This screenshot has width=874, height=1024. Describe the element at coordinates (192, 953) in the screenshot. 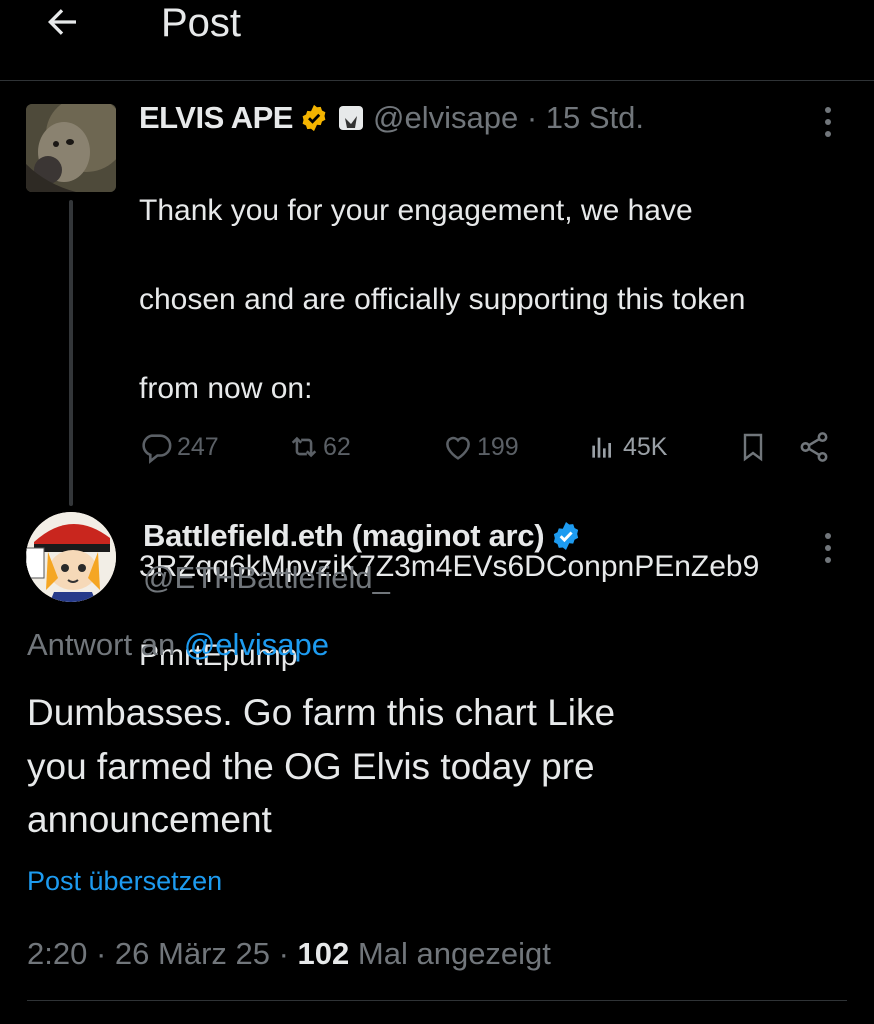

I see `post-date: 26 März 25` at that location.